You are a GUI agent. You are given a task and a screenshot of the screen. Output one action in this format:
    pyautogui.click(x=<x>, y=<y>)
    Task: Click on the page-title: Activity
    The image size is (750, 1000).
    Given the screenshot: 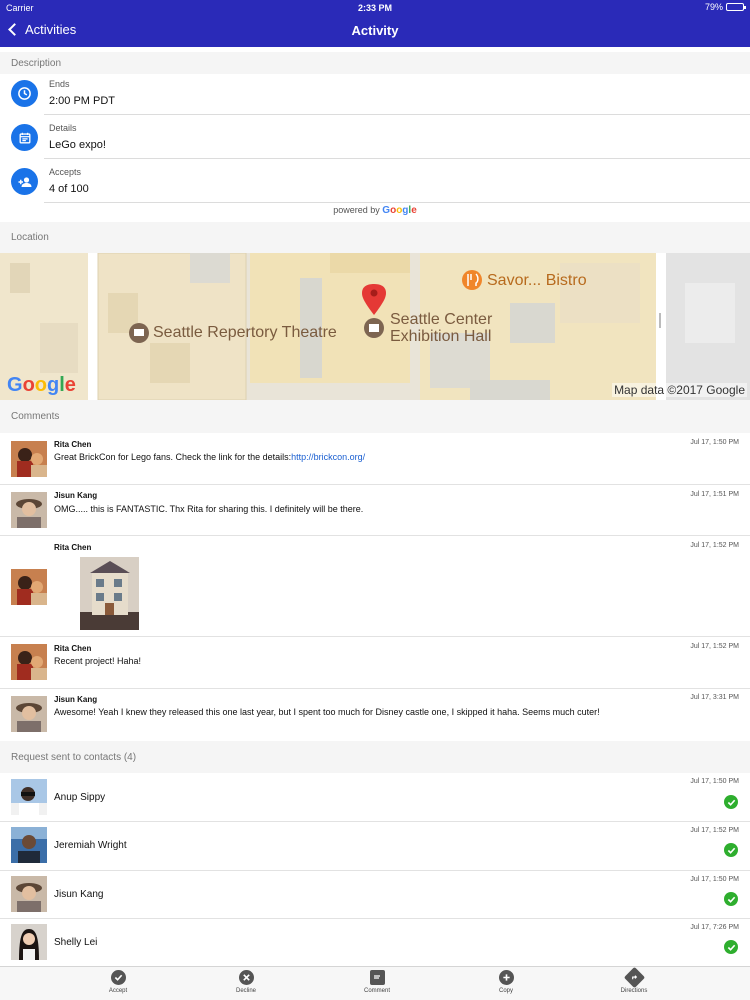 What is the action you would take?
    pyautogui.click(x=375, y=30)
    